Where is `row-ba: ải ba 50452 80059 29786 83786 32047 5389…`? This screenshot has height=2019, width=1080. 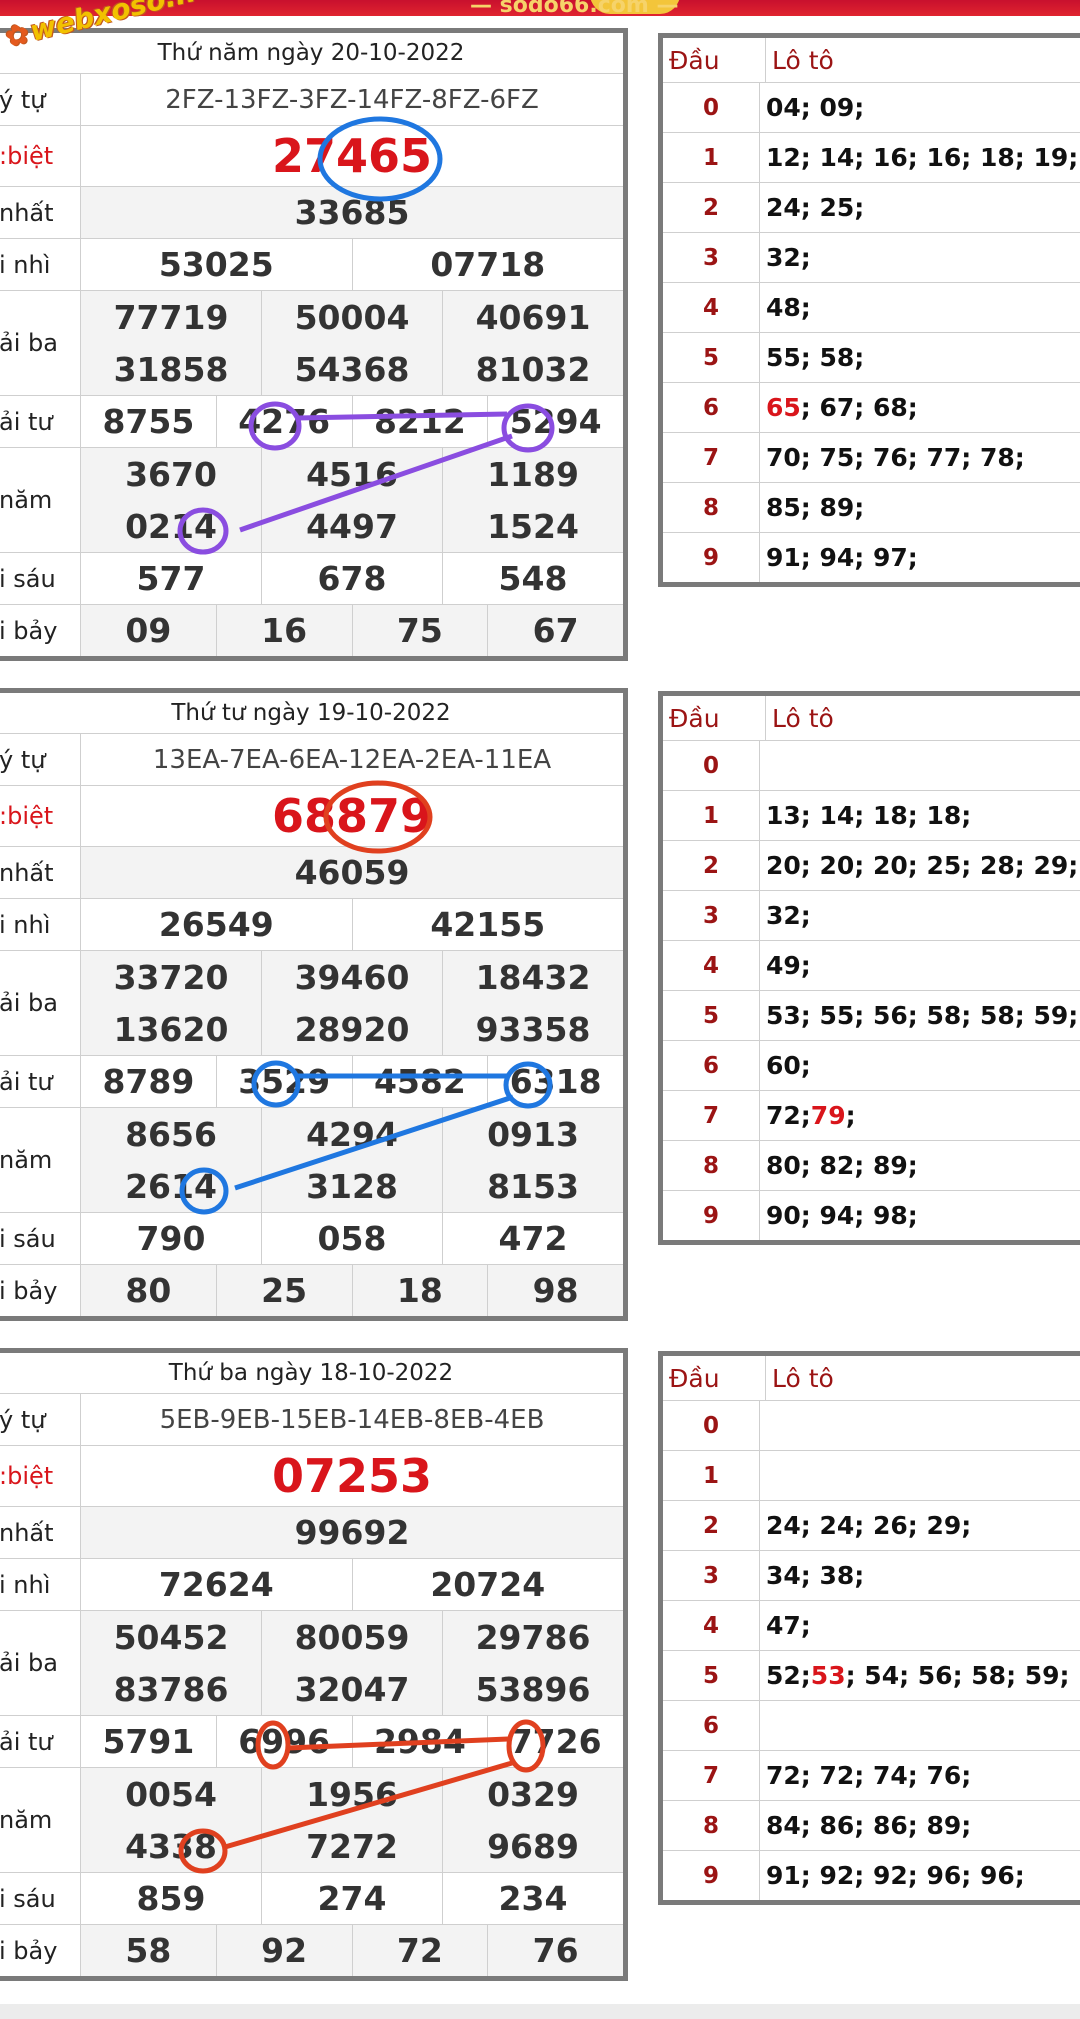 row-ba: ải ba 50452 80059 29786 83786 32047 5389… is located at coordinates (311, 1663).